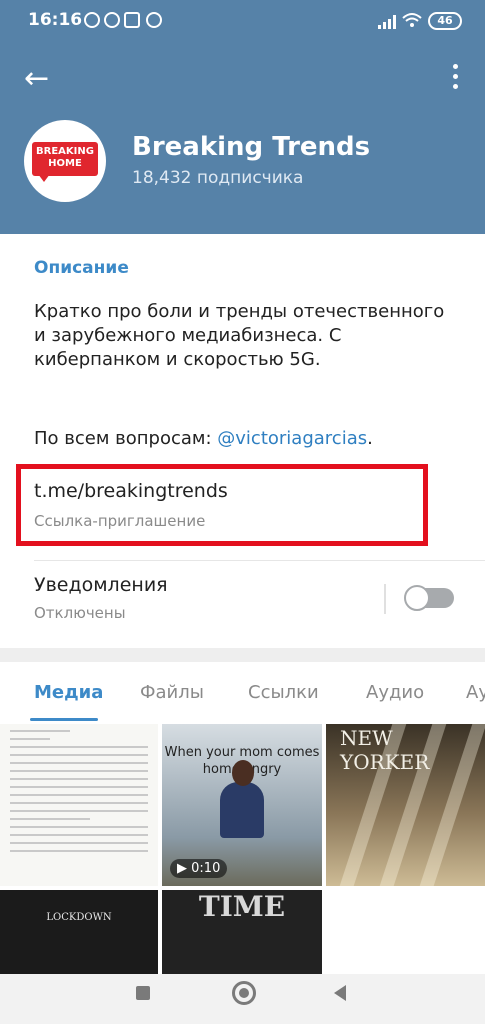 This screenshot has width=485, height=1024. What do you see at coordinates (405, 932) in the screenshot?
I see `media-tile-image` at bounding box center [405, 932].